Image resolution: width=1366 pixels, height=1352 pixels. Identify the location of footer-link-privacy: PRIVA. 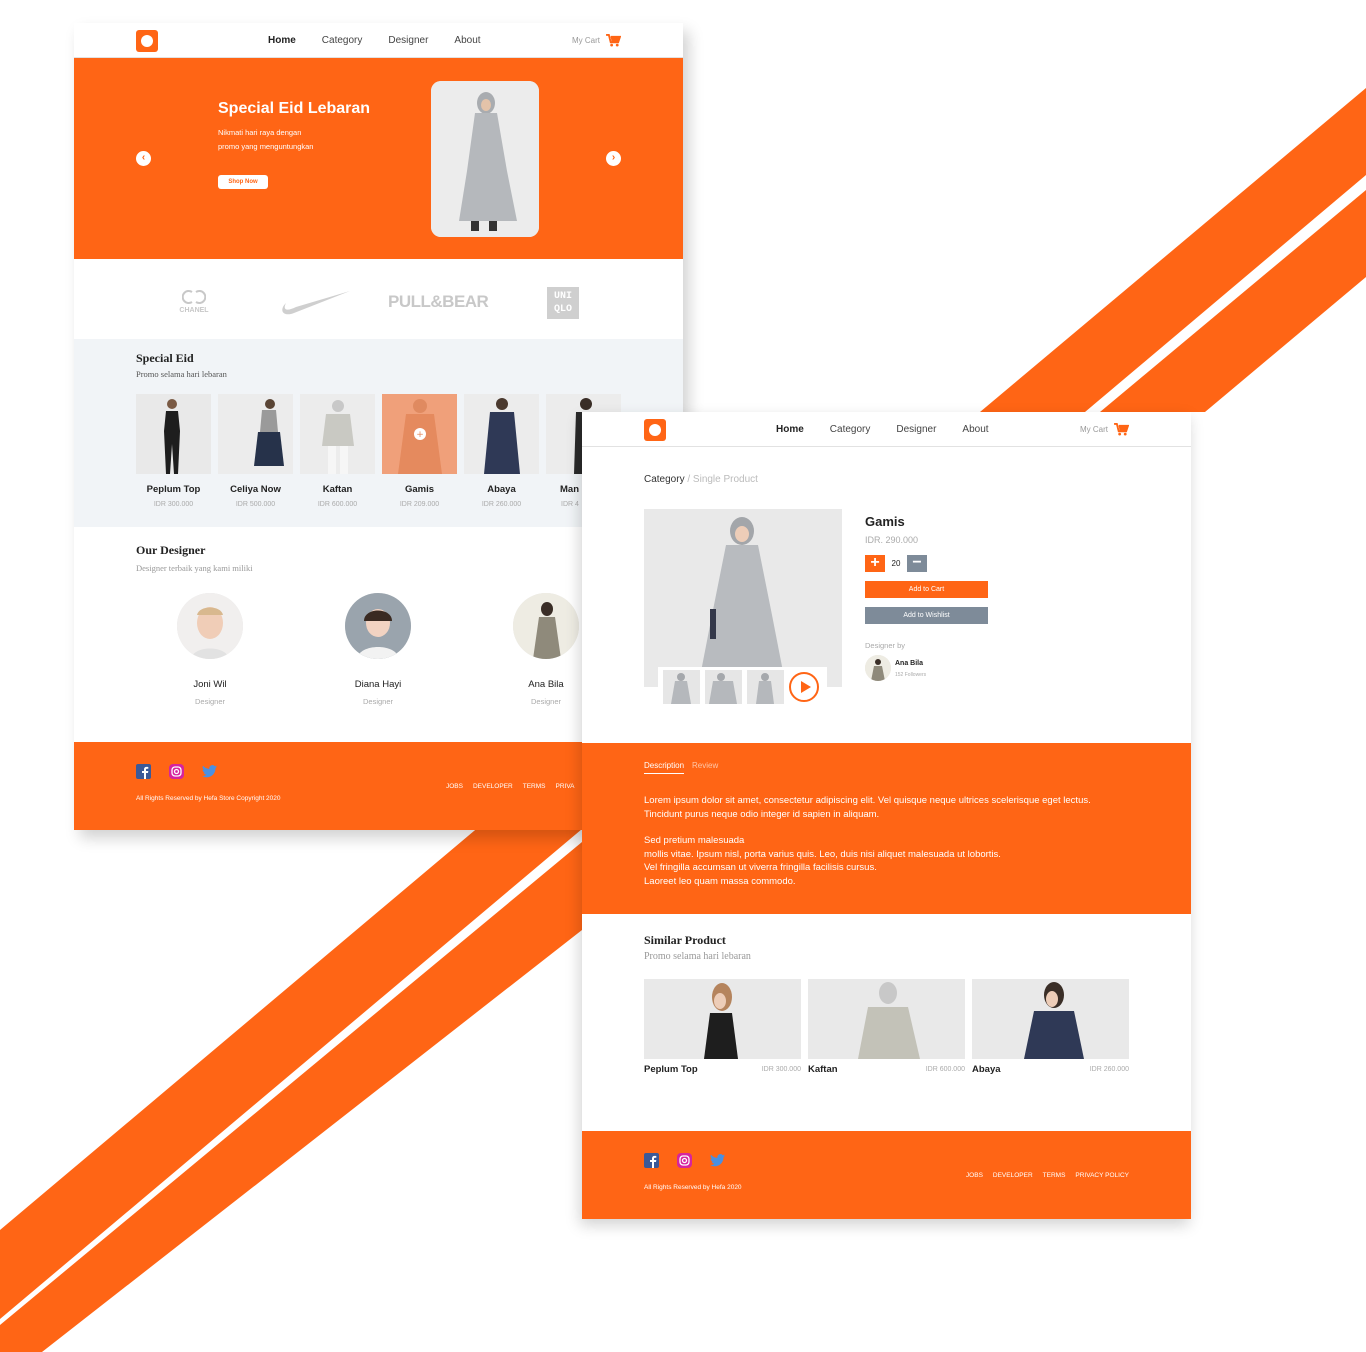
(564, 786).